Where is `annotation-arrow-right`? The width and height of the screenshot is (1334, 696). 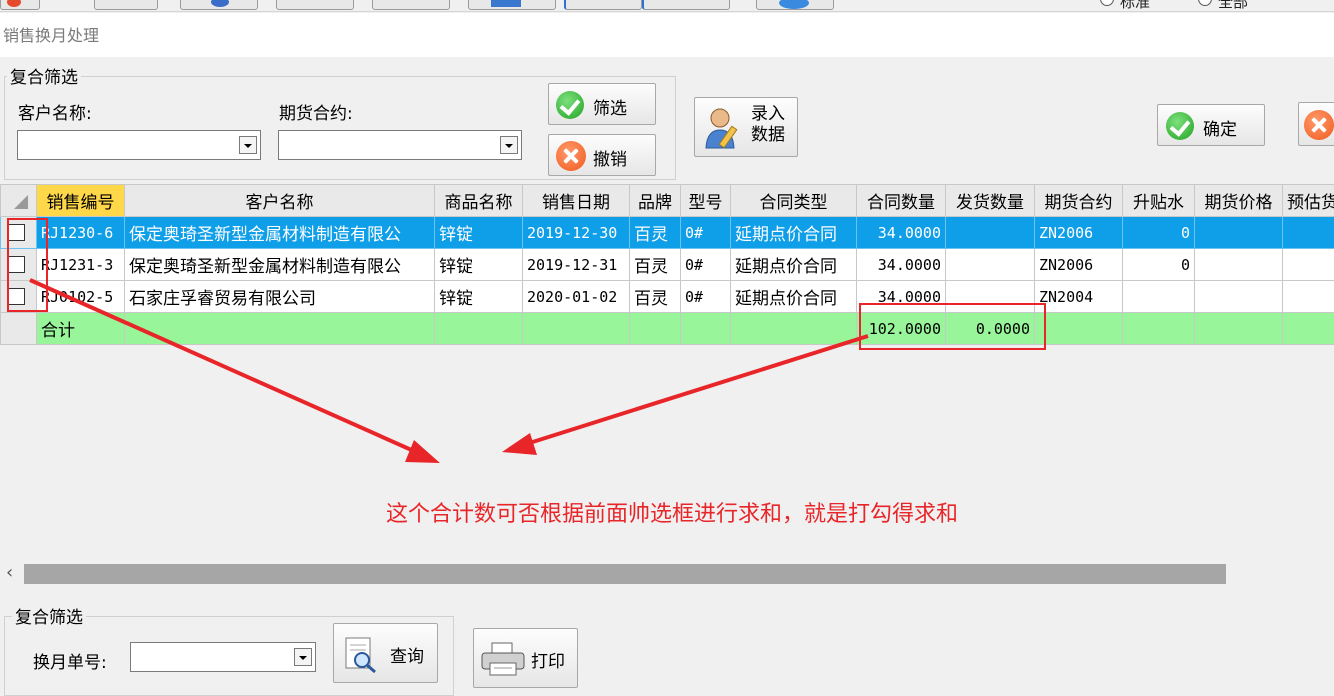 annotation-arrow-right is located at coordinates (694, 391).